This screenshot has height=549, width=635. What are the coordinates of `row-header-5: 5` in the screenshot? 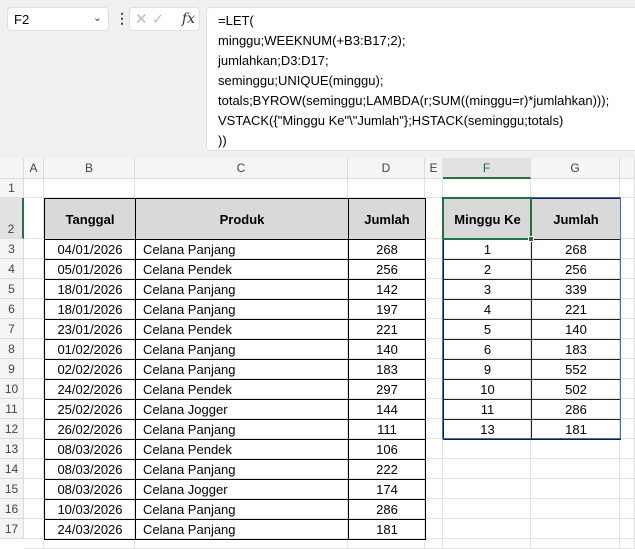 It's located at (12, 289).